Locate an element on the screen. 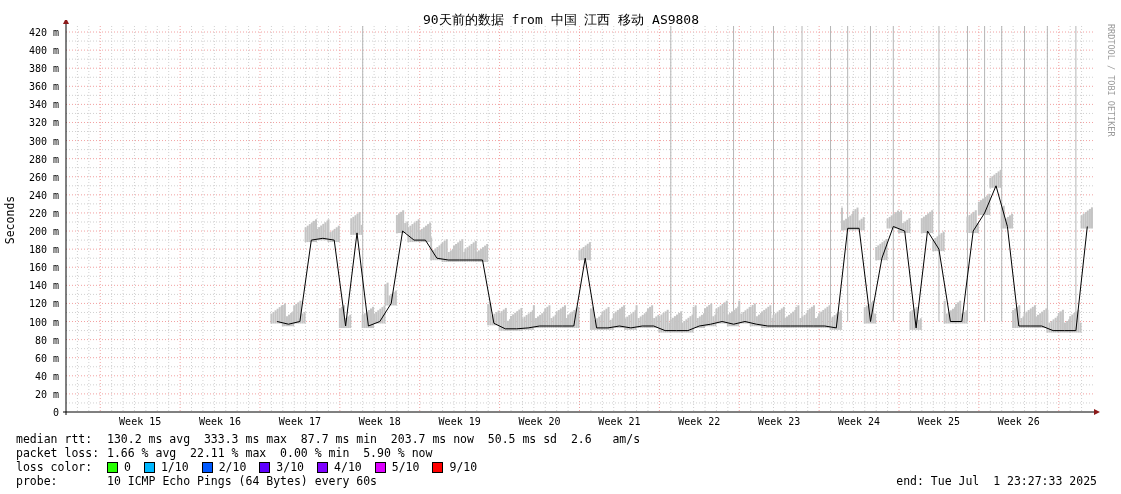  axis-label: Seconds is located at coordinates (10, 220).